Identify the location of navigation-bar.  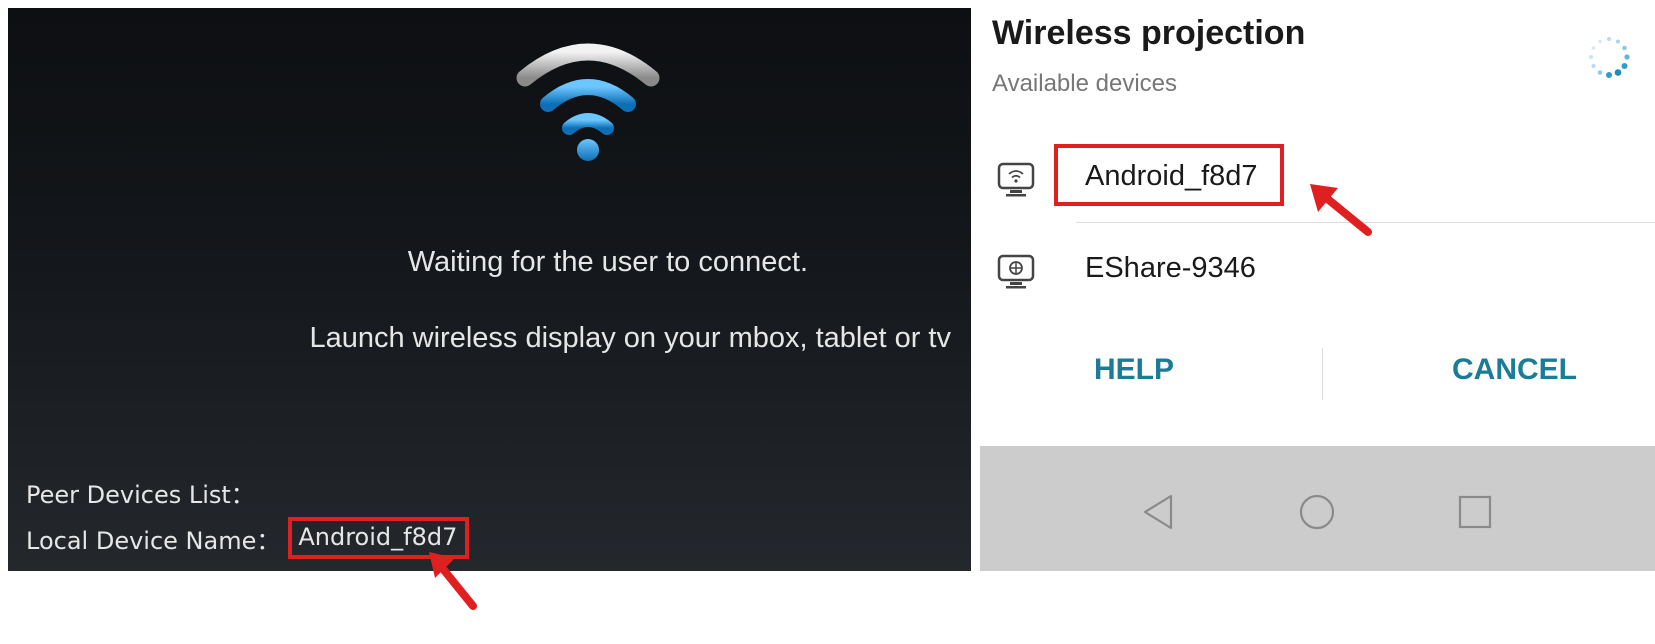
(1317, 508).